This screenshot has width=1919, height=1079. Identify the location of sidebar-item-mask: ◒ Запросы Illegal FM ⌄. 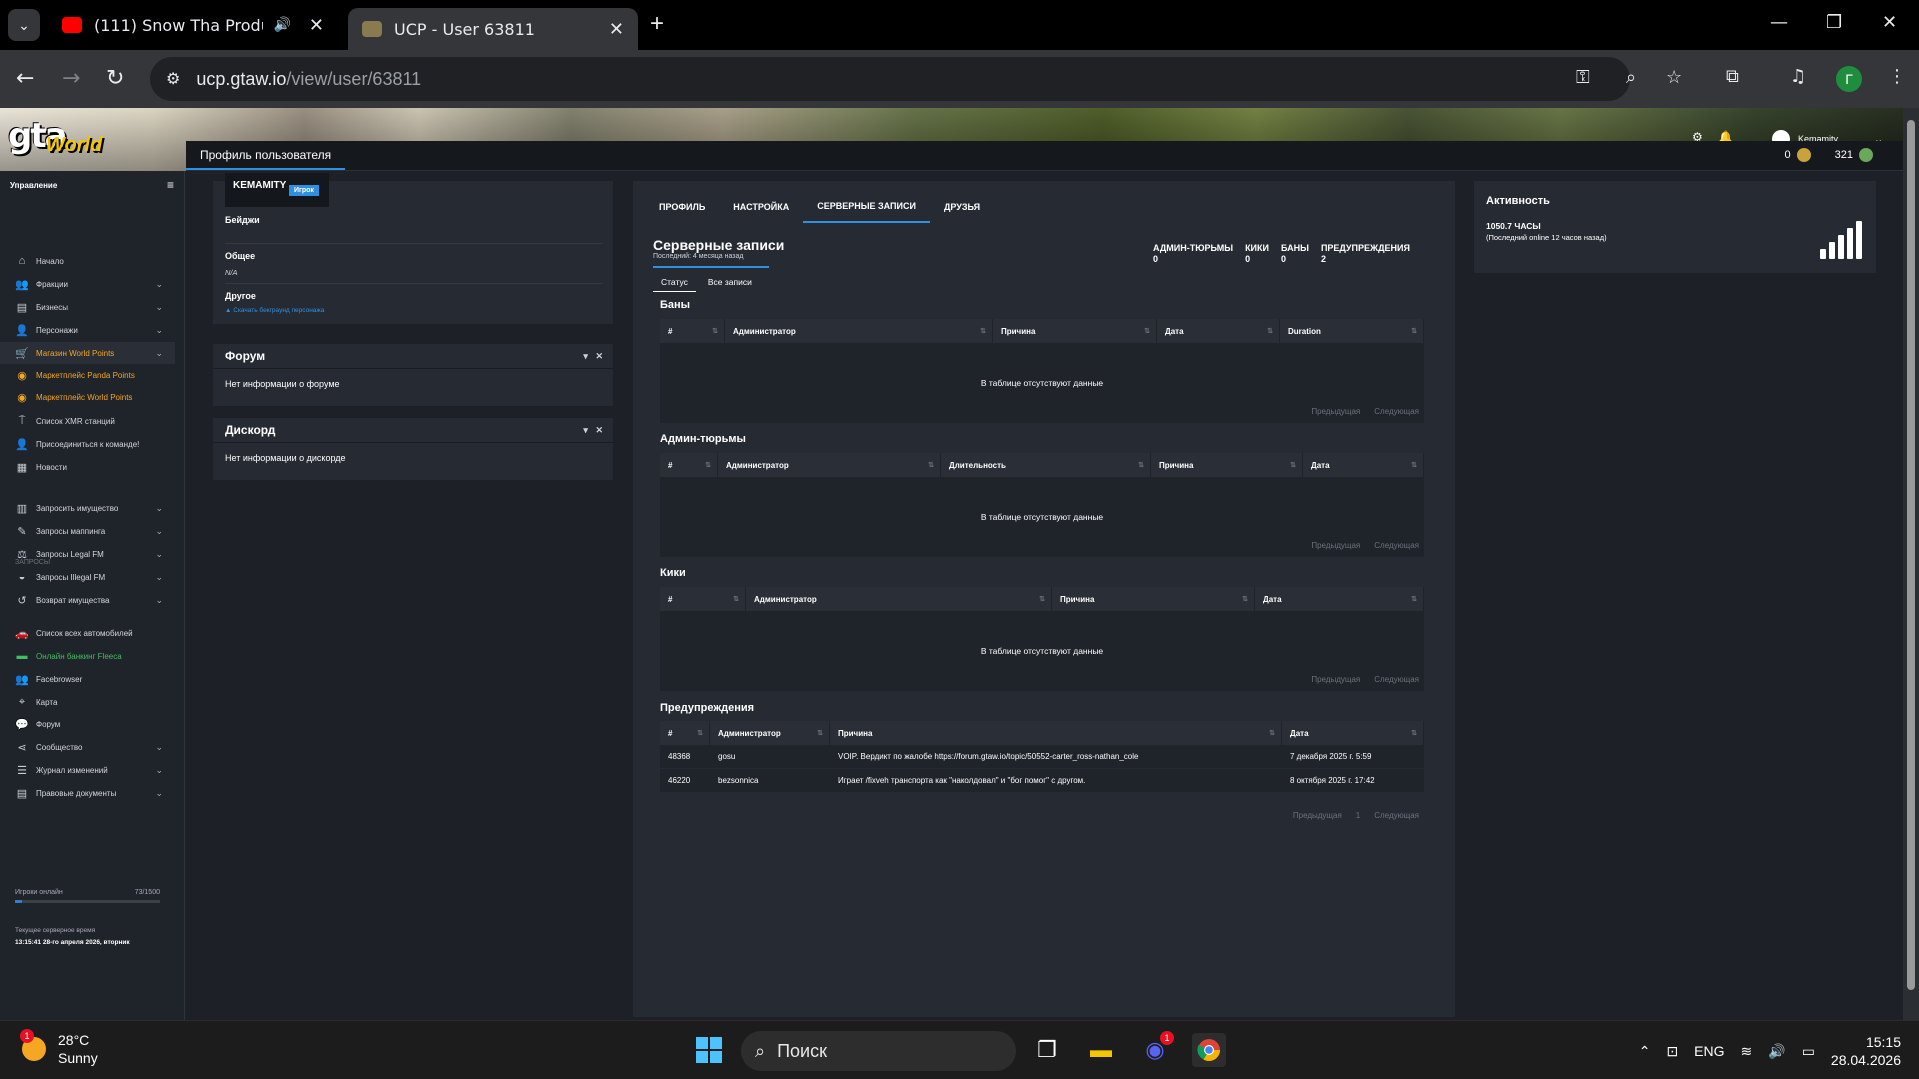
(87, 577).